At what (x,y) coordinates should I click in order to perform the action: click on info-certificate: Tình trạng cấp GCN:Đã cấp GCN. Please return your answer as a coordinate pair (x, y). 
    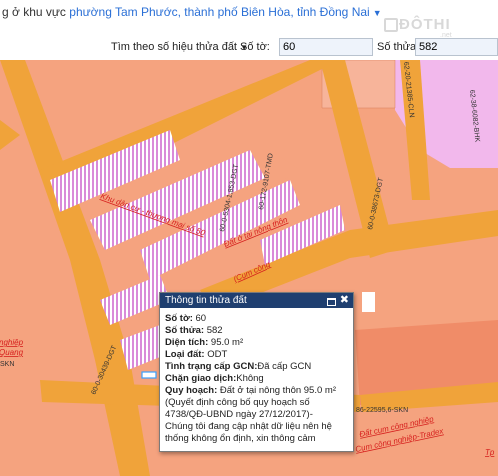
    Looking at the image, I should click on (238, 366).